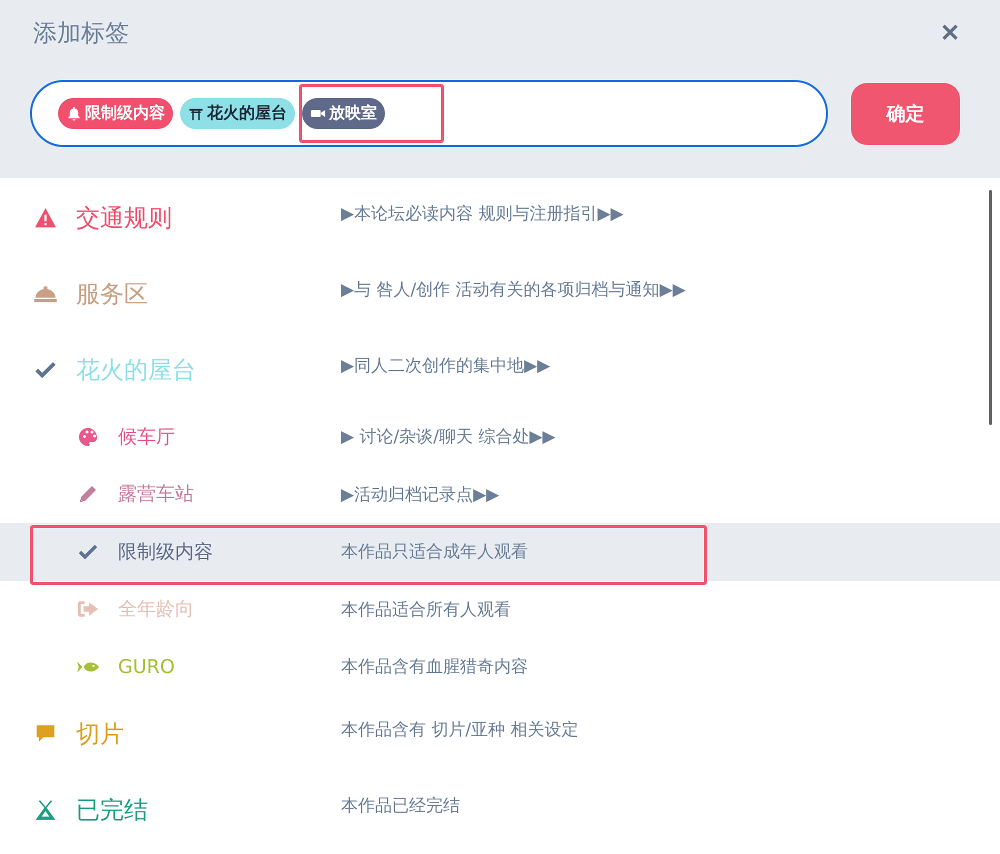  I want to click on tag-description: 本作品只适合成年人观看, so click(434, 552).